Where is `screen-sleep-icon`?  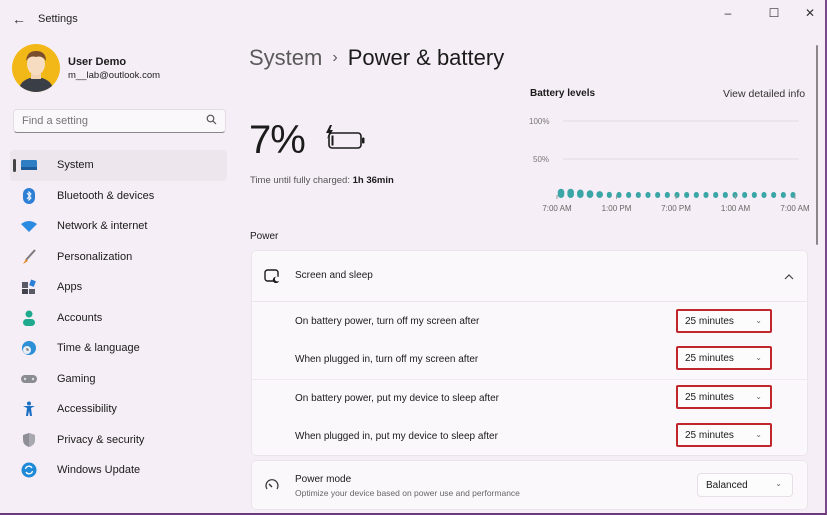
screen-sleep-icon is located at coordinates (272, 278).